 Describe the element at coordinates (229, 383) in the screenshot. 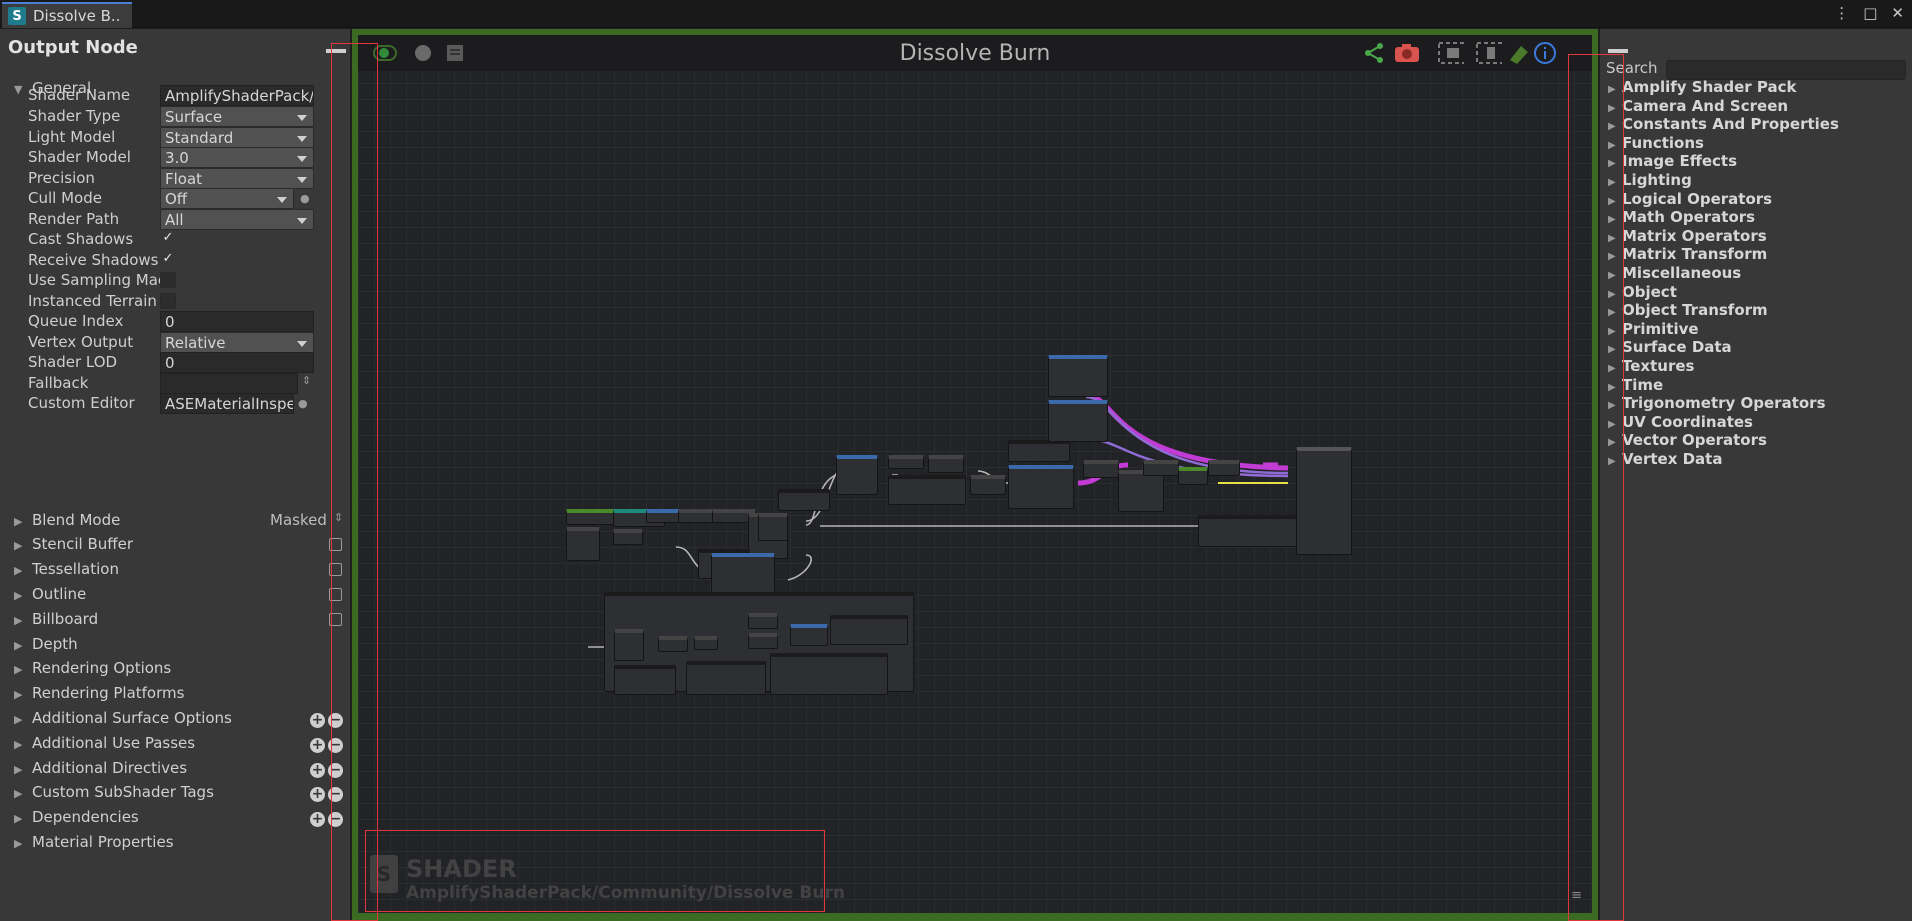

I see `property-field` at that location.